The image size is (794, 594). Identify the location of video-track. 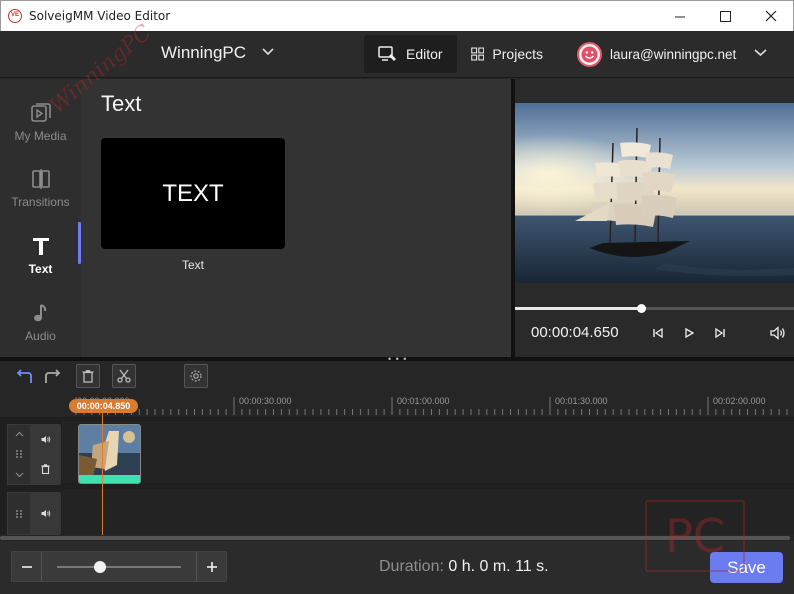
(428, 452).